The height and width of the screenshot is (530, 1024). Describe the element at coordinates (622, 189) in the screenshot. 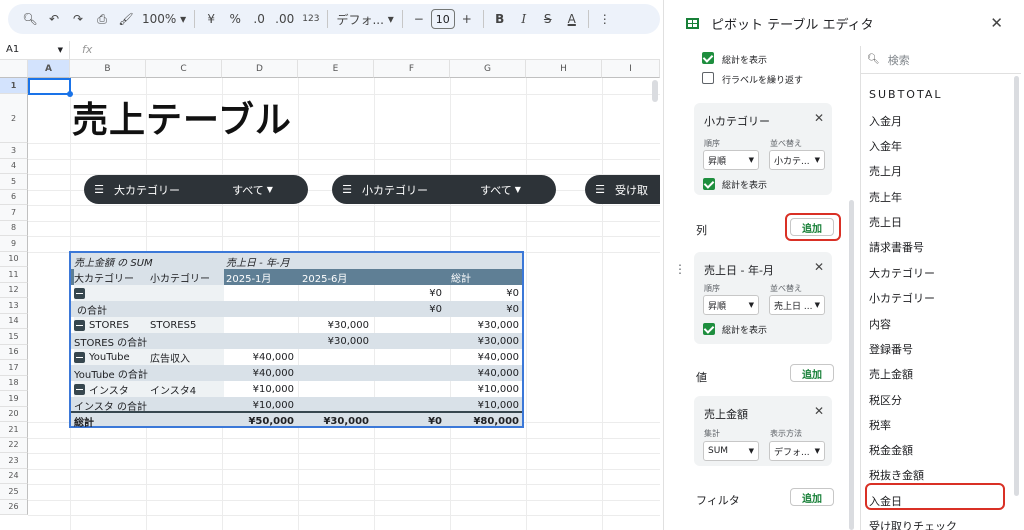

I see `filter-chip-received: ☰ 受け取` at that location.